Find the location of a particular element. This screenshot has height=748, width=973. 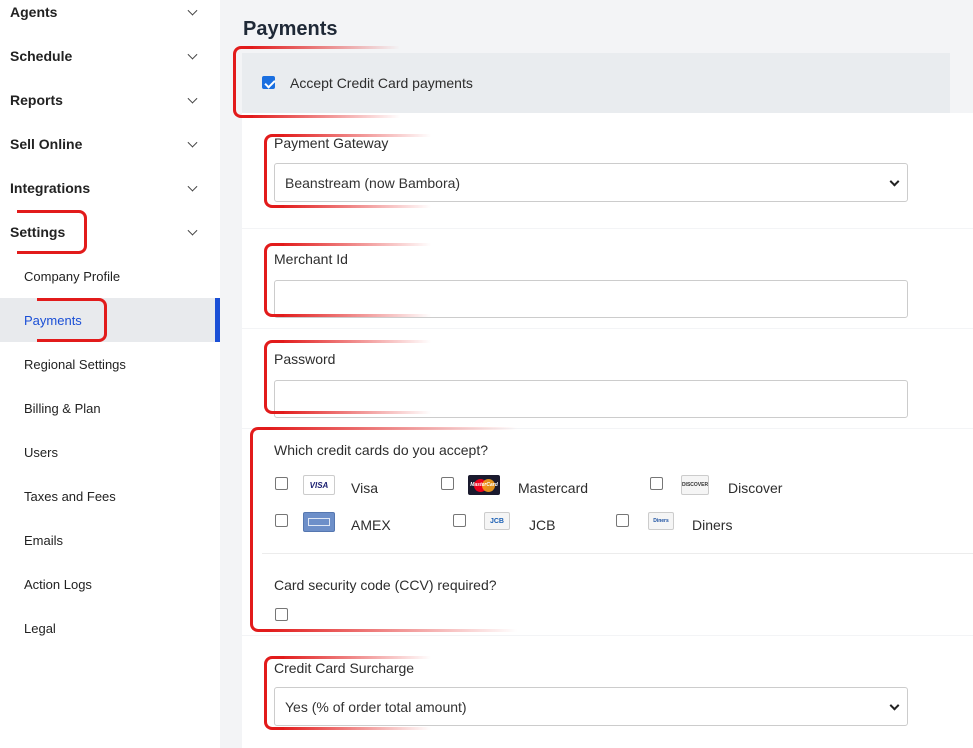

jcb-checkbox is located at coordinates (459, 520).